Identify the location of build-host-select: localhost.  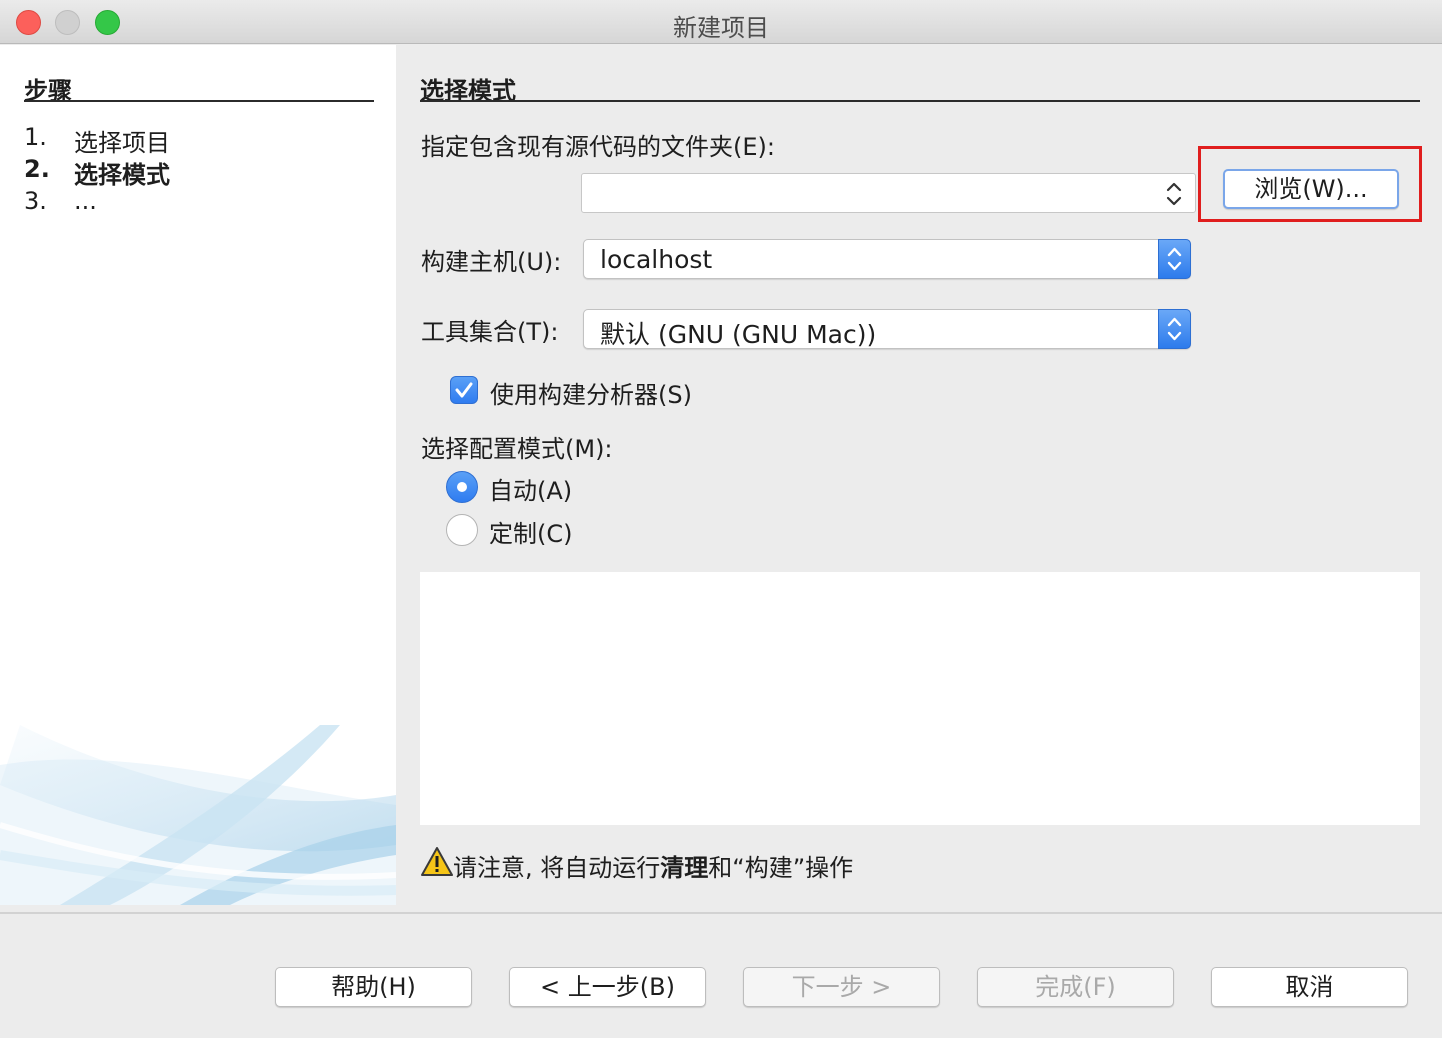
(887, 259).